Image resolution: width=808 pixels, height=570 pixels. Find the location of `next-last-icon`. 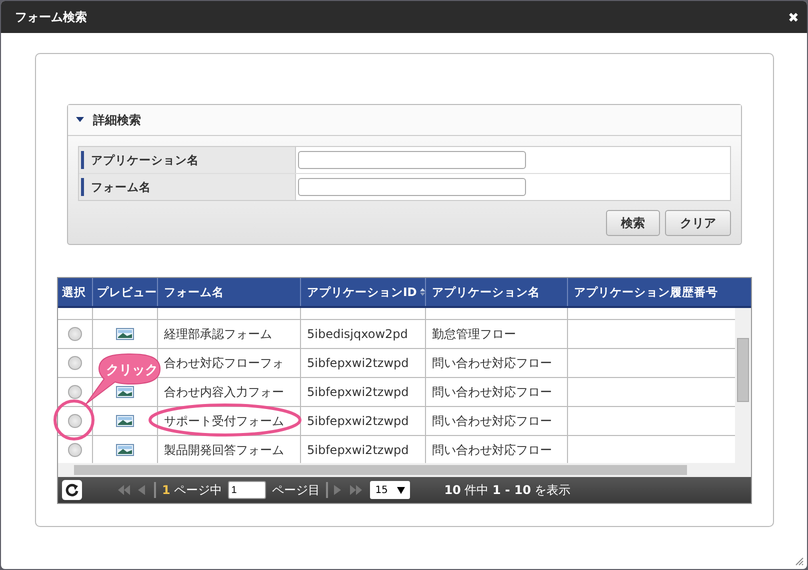

next-last-icon is located at coordinates (349, 490).